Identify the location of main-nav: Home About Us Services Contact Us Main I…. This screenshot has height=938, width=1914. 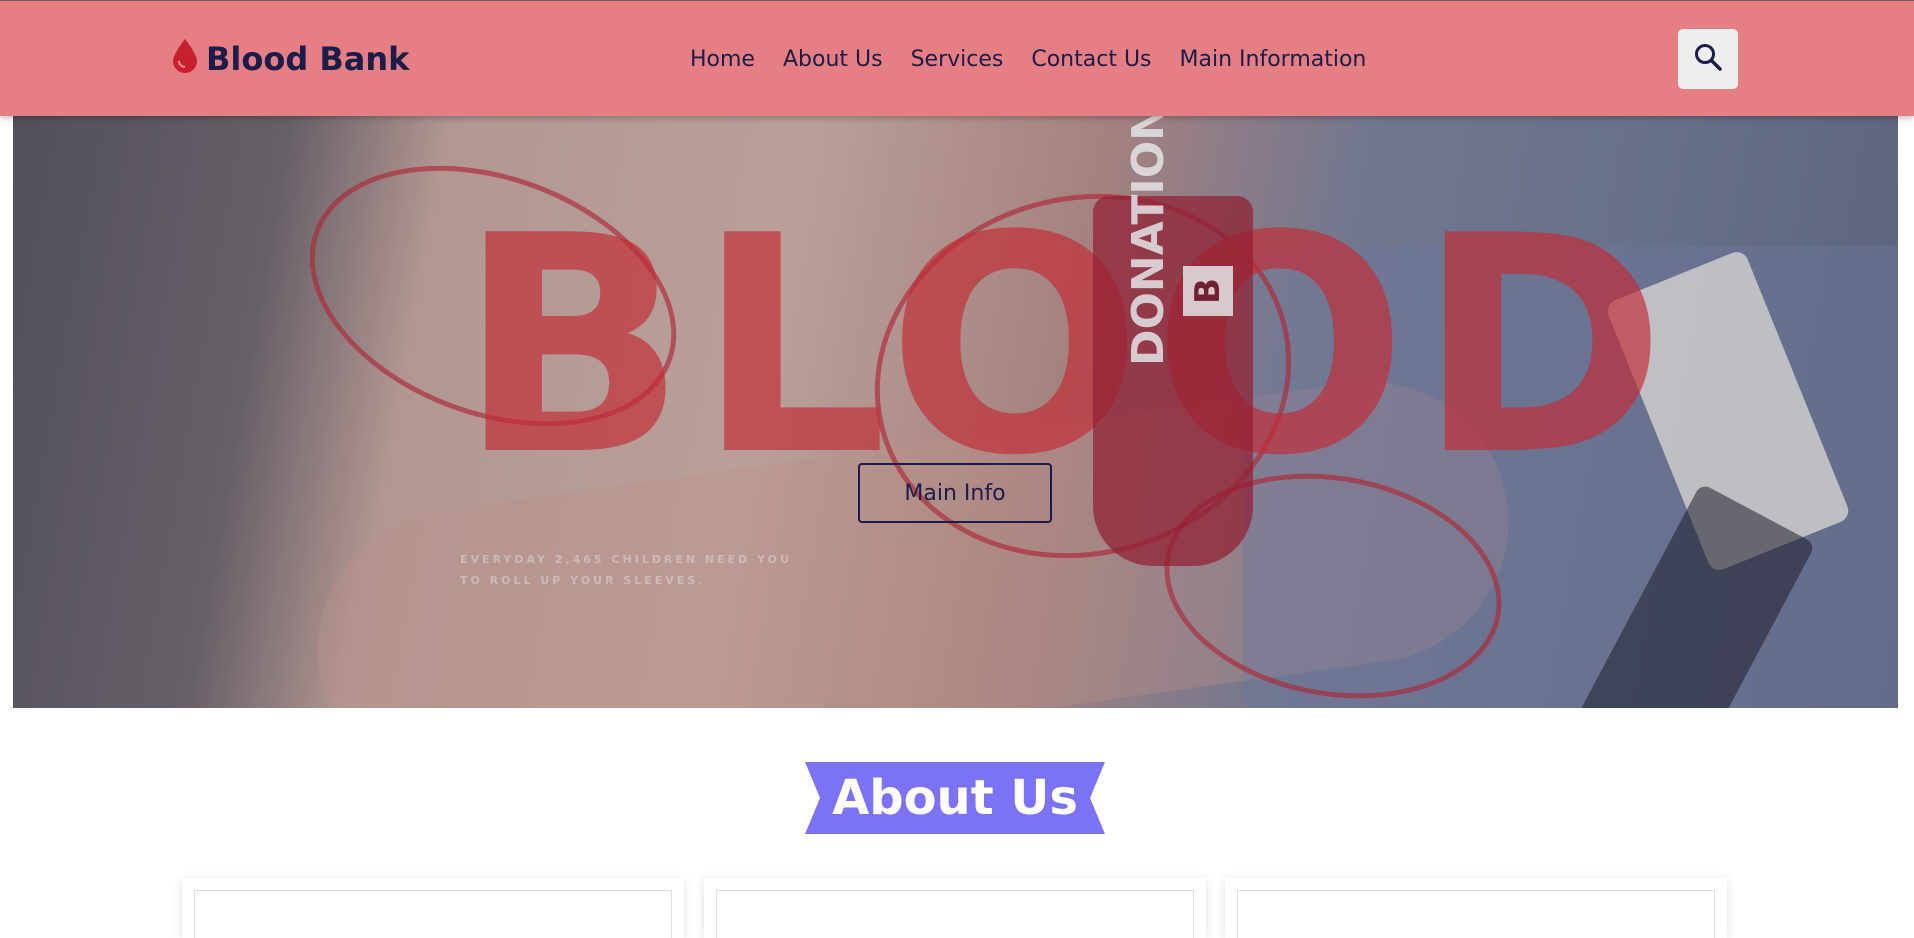
(1028, 59).